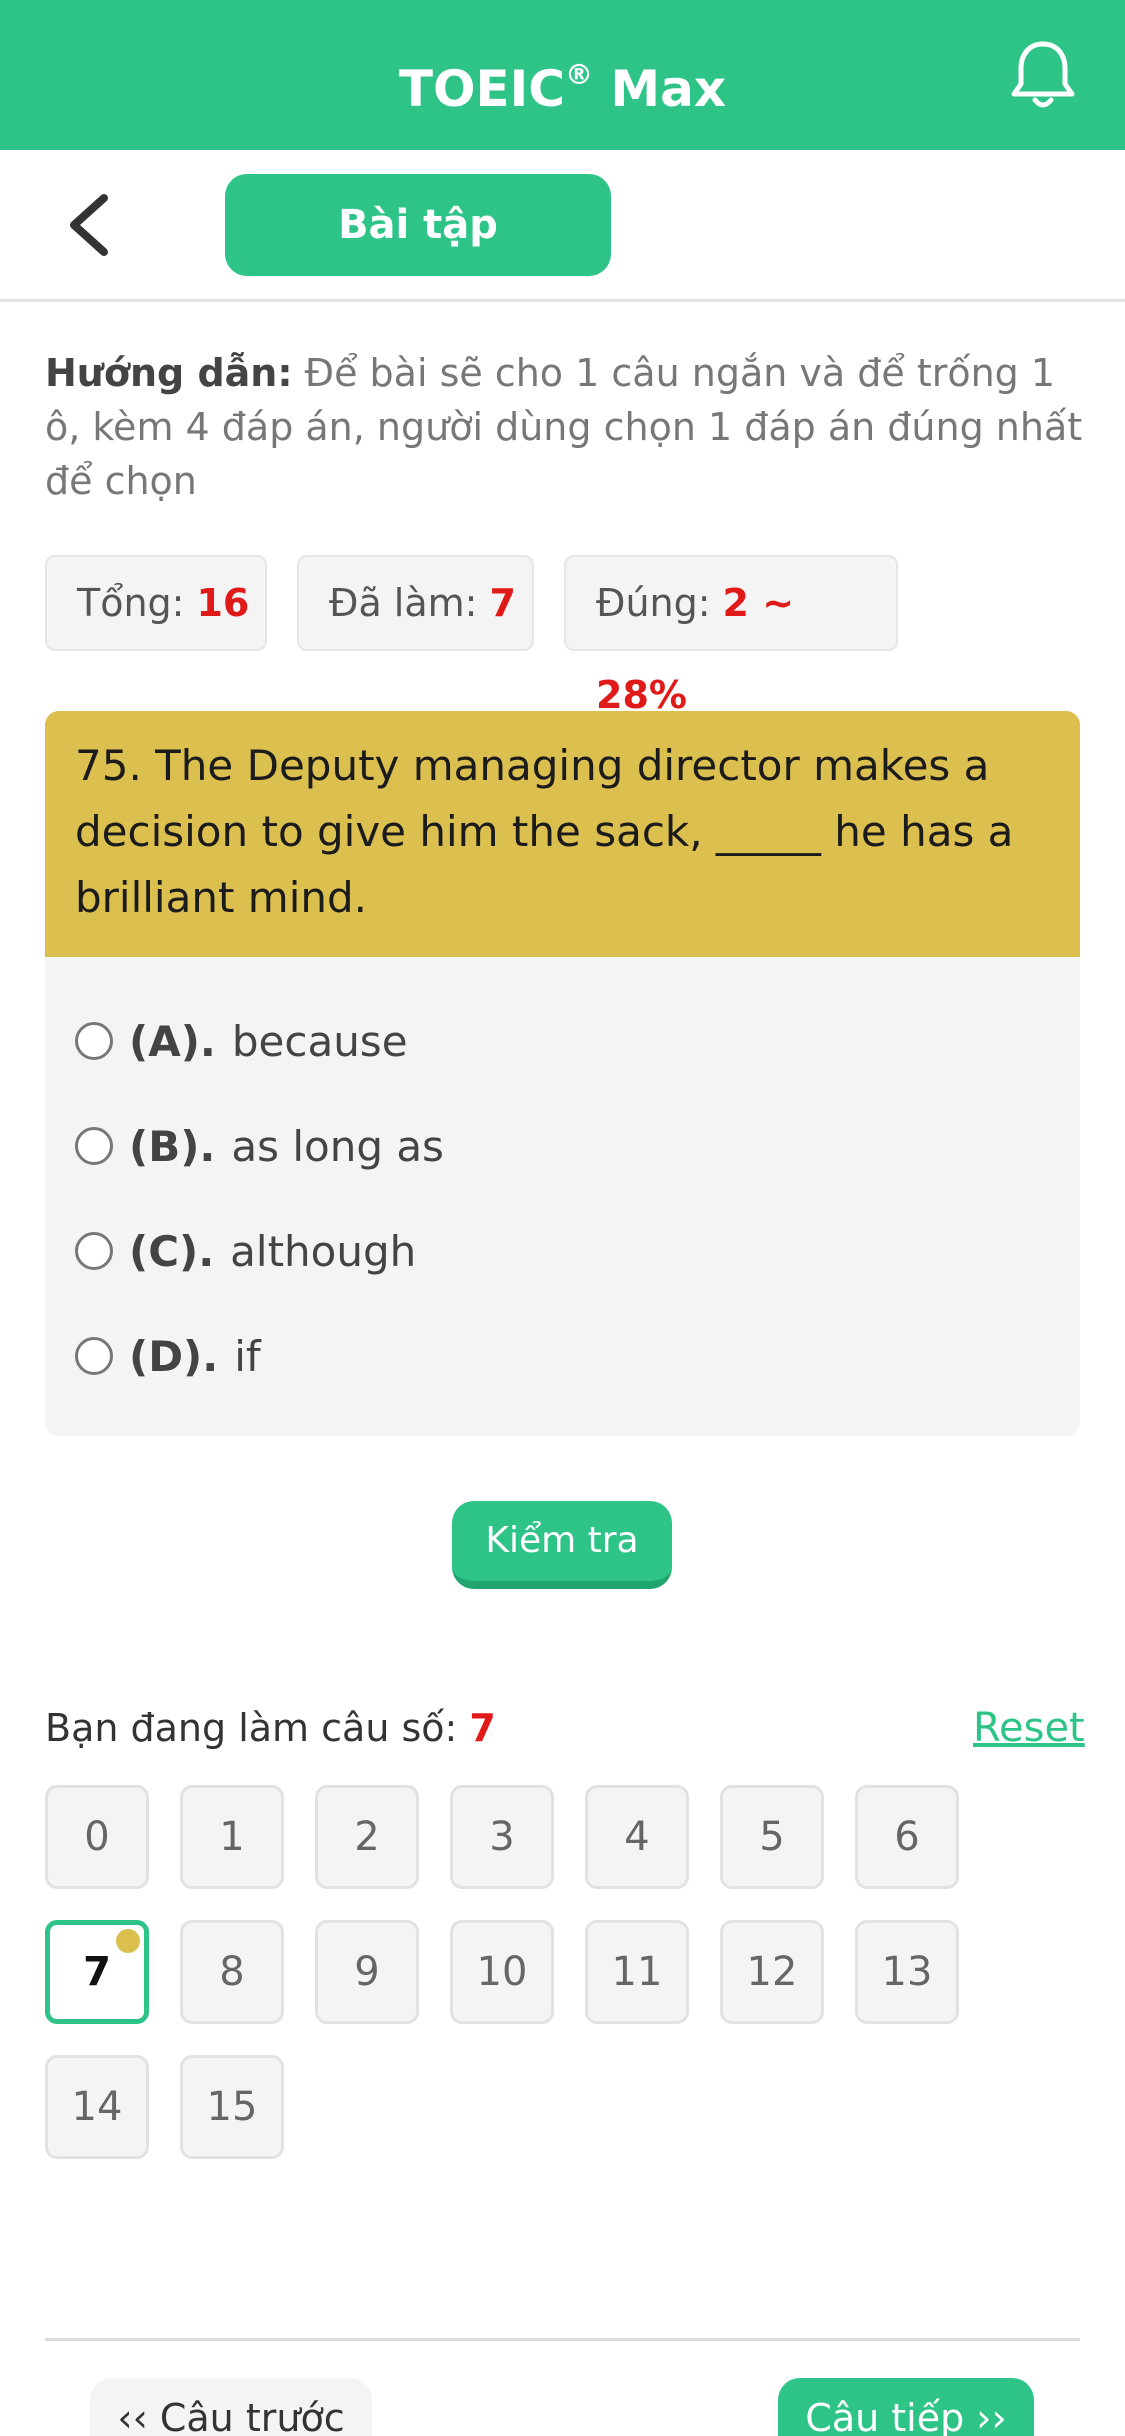 This screenshot has height=2436, width=1125. I want to click on option-b: (B). as long as, so click(259, 1146).